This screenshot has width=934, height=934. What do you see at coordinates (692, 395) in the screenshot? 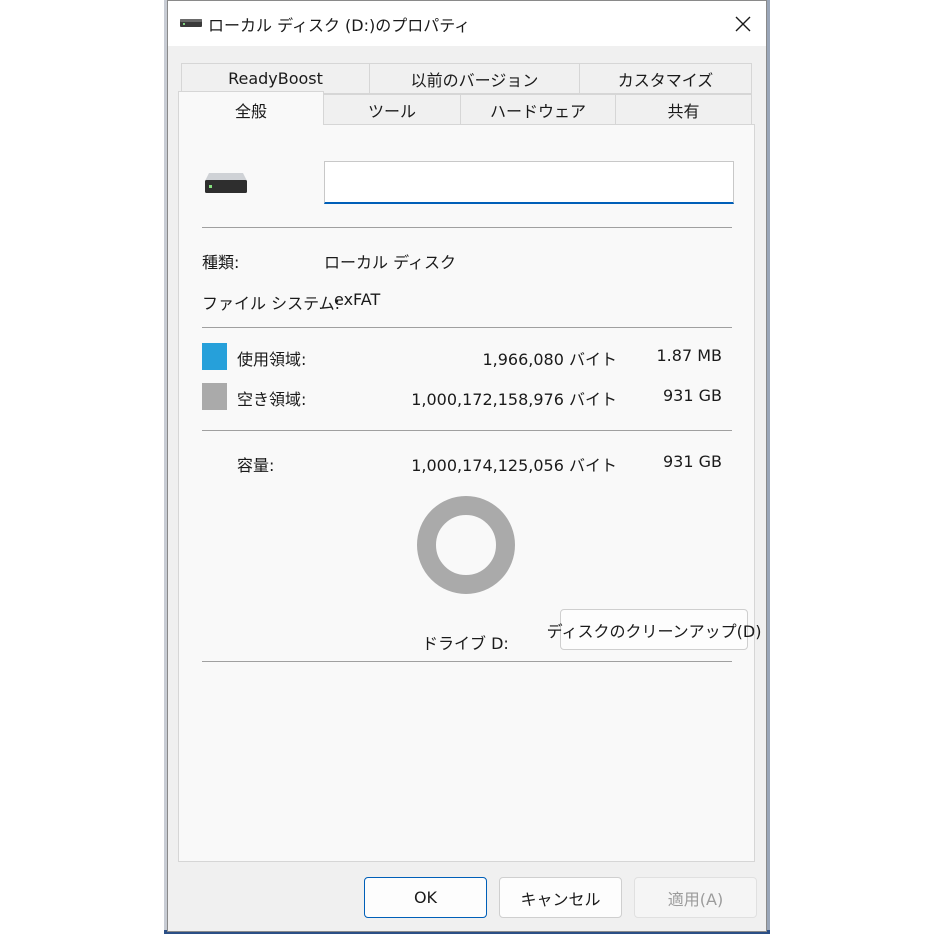
I see `free-space-size: 931 GB` at bounding box center [692, 395].